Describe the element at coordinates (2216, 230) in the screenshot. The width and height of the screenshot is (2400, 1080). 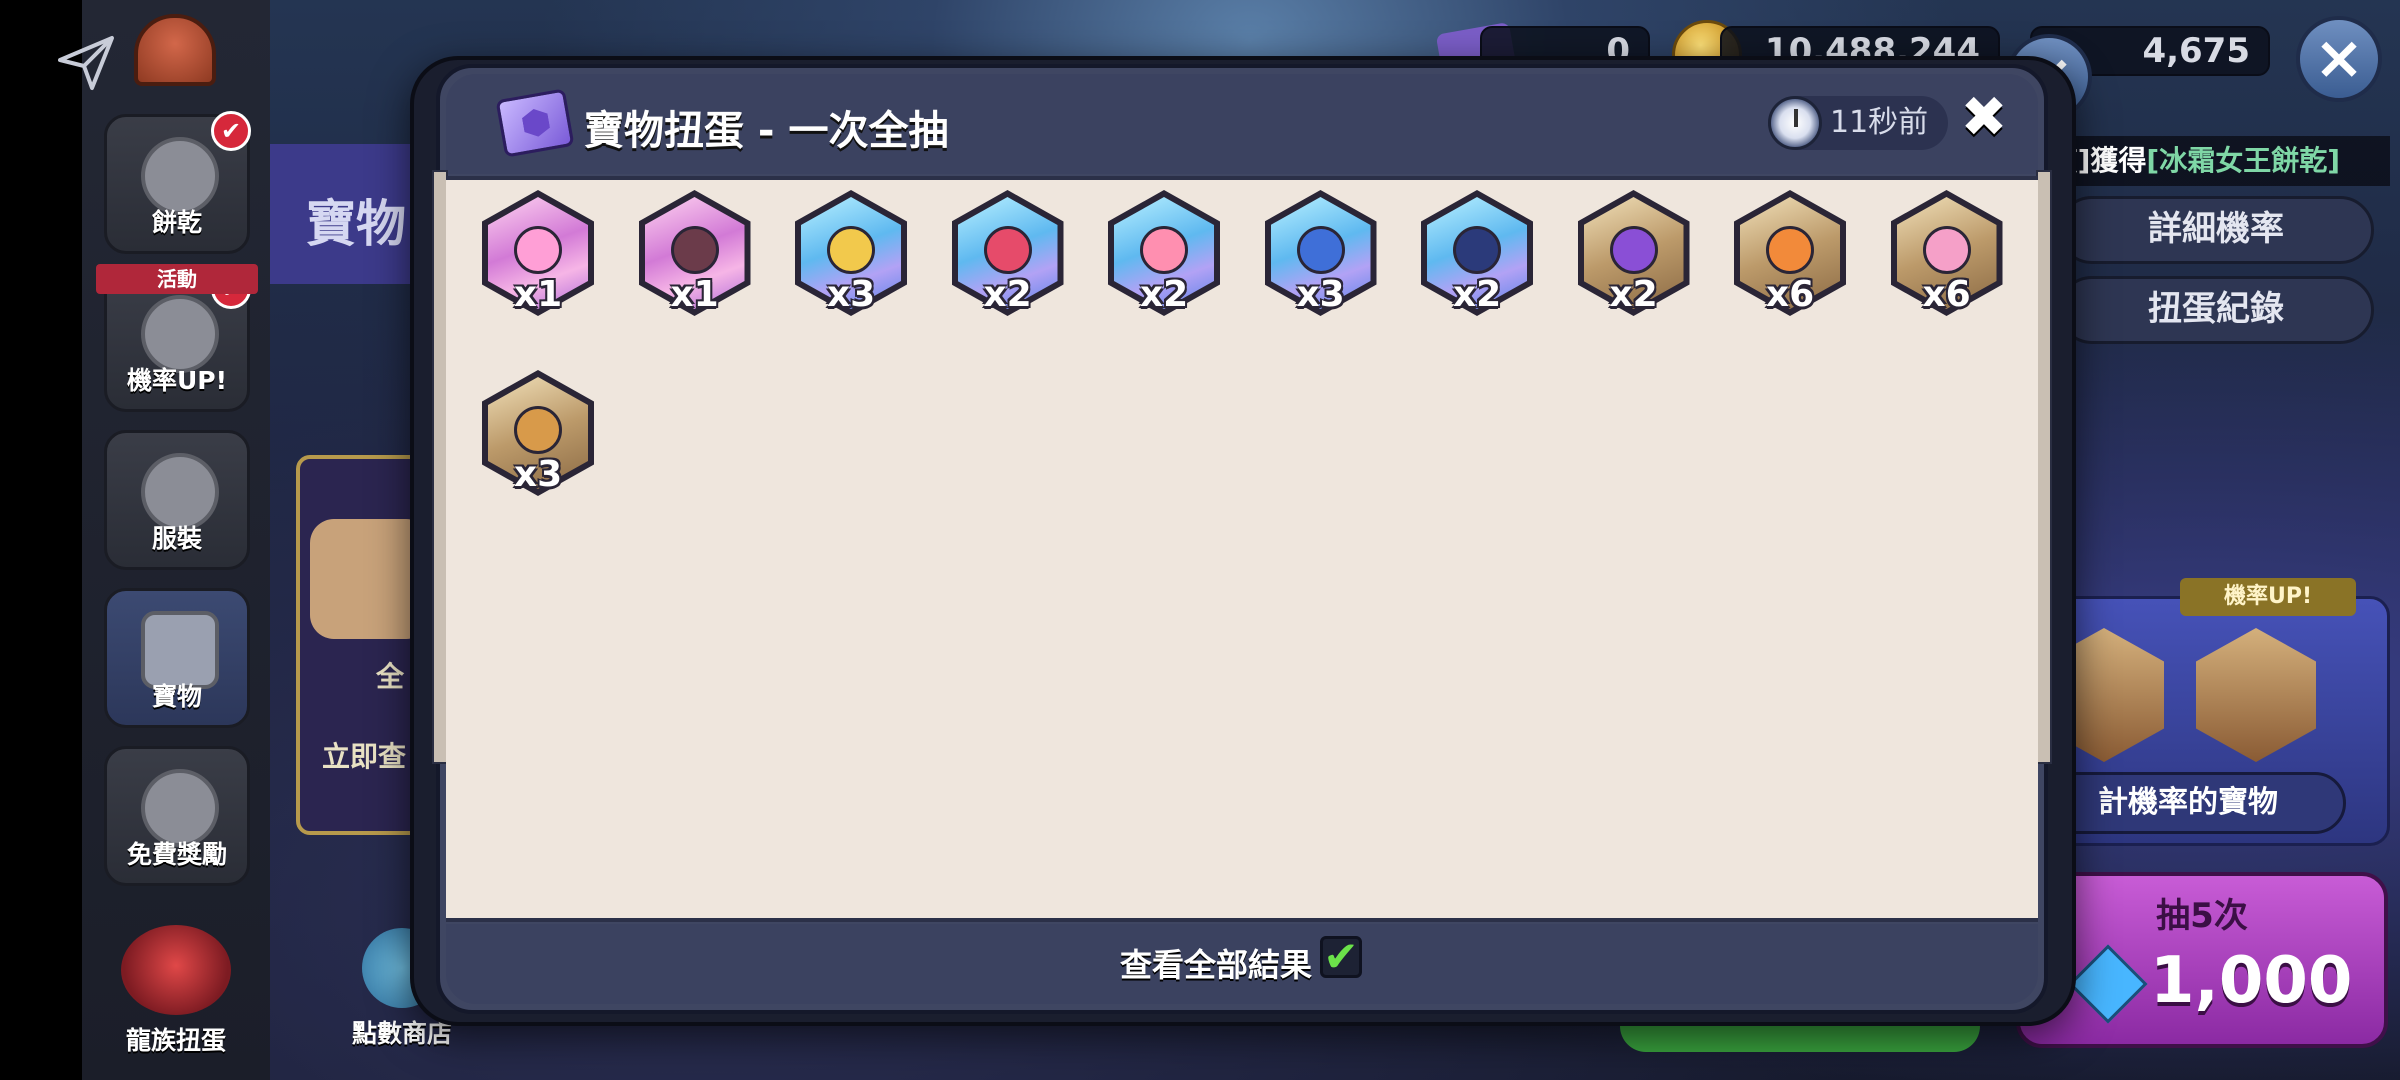
I see `detailed-rates-button: 詳細機率` at that location.